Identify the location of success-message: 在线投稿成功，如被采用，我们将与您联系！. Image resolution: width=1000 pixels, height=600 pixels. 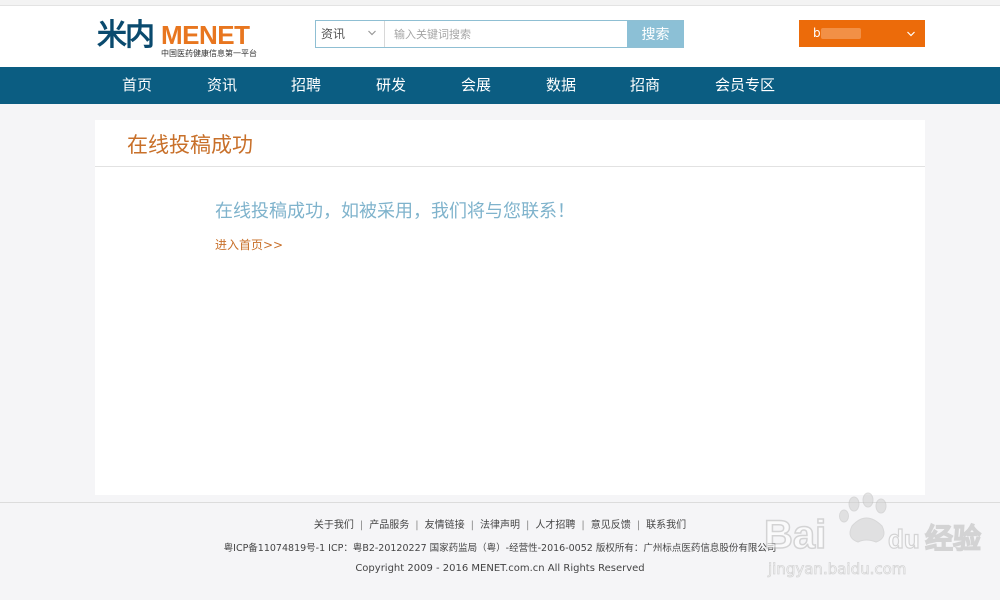
(395, 211).